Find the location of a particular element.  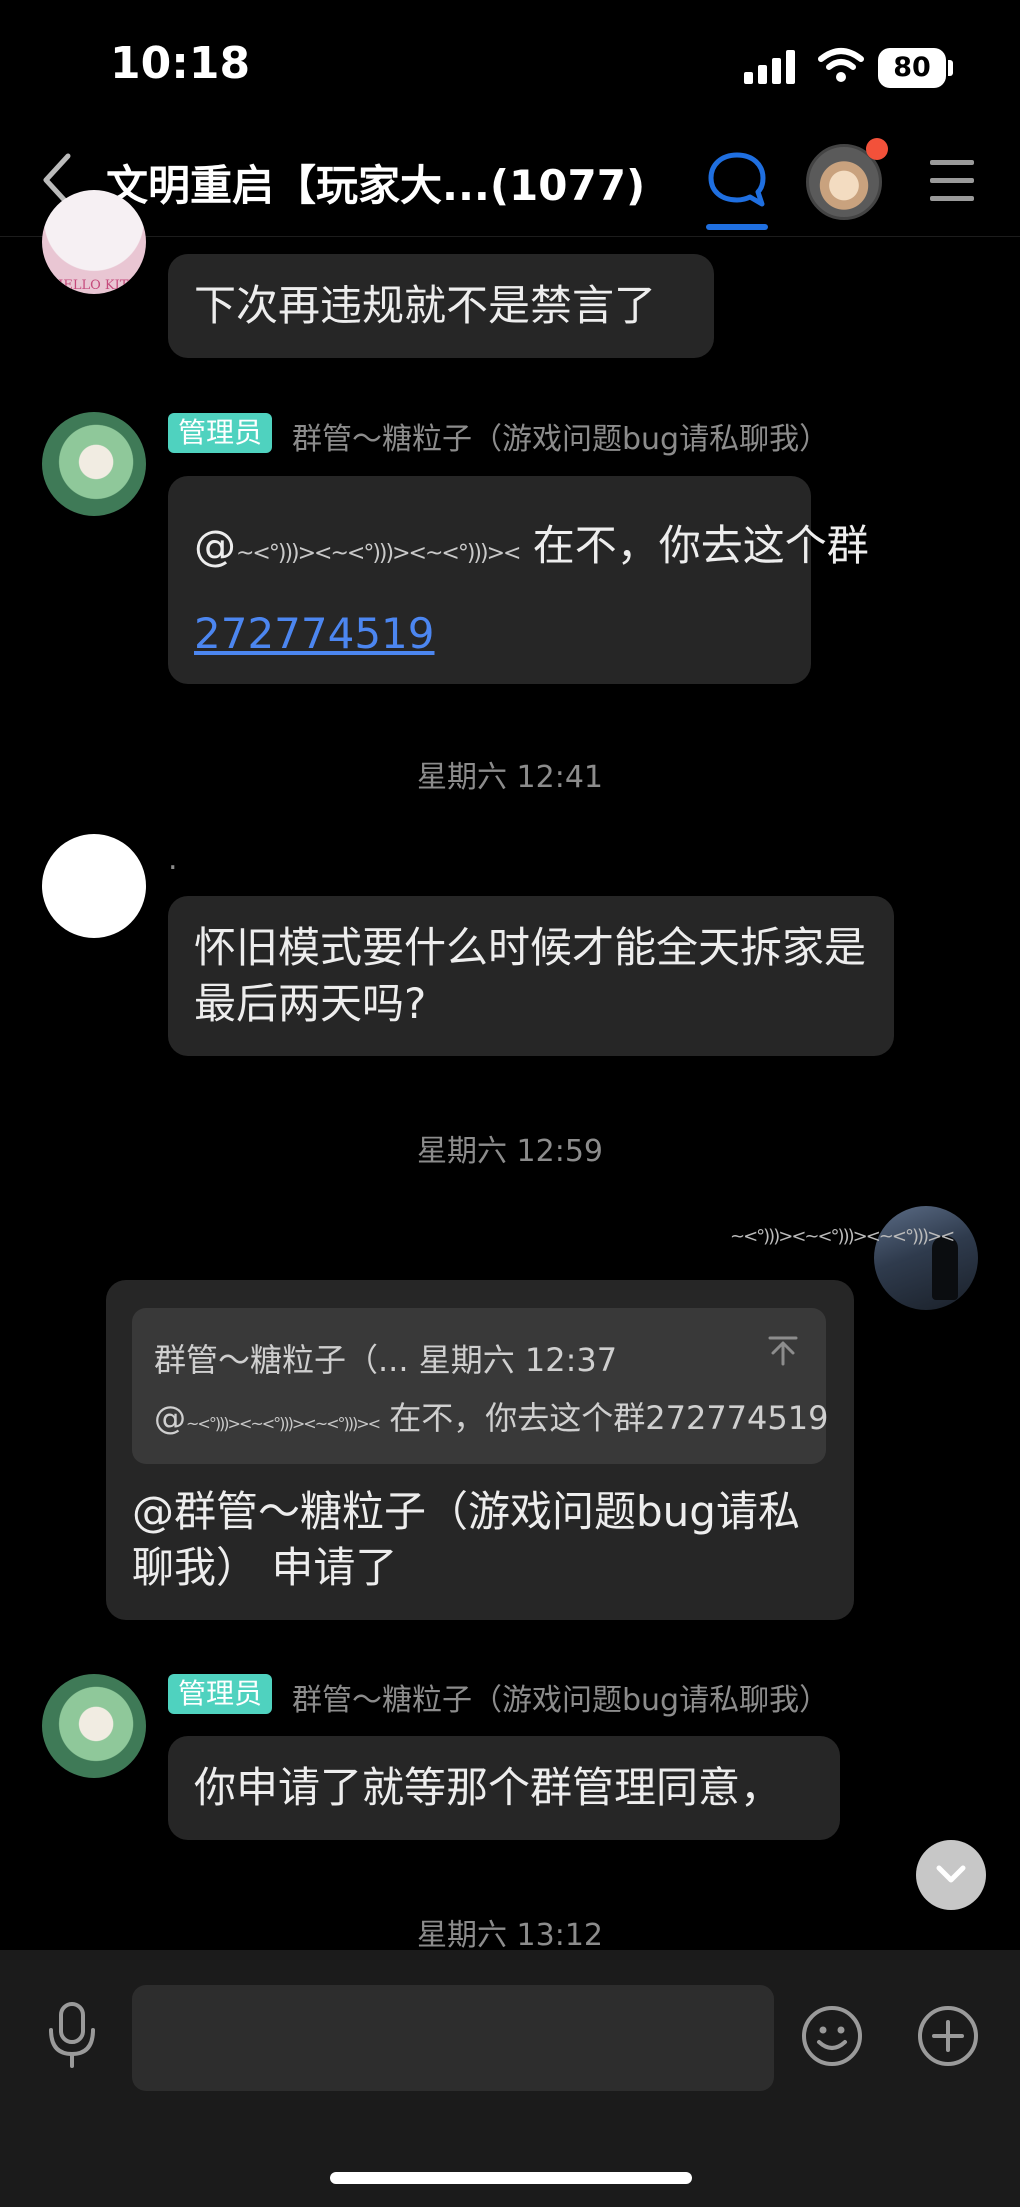

message-text: 下次再违规就不是禁言了 is located at coordinates (425, 305).